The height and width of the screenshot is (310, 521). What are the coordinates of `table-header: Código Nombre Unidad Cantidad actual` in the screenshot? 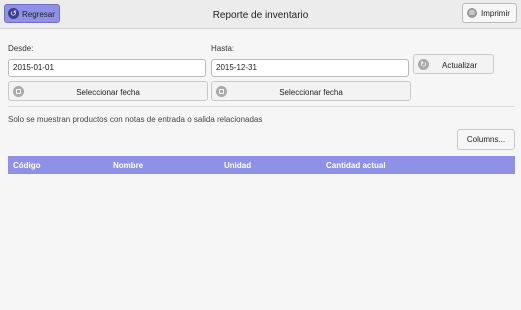 It's located at (261, 165).